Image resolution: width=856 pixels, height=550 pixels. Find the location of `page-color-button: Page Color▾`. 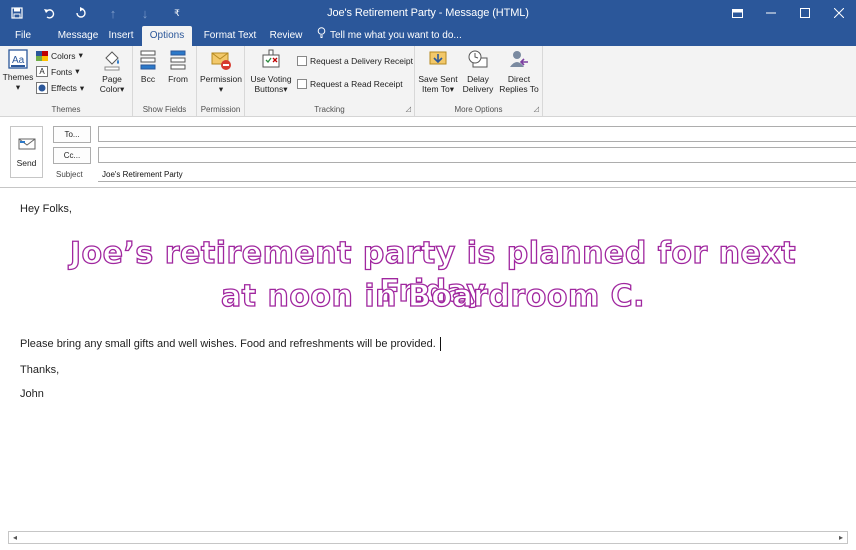

page-color-button: Page Color▾ is located at coordinates (112, 71).